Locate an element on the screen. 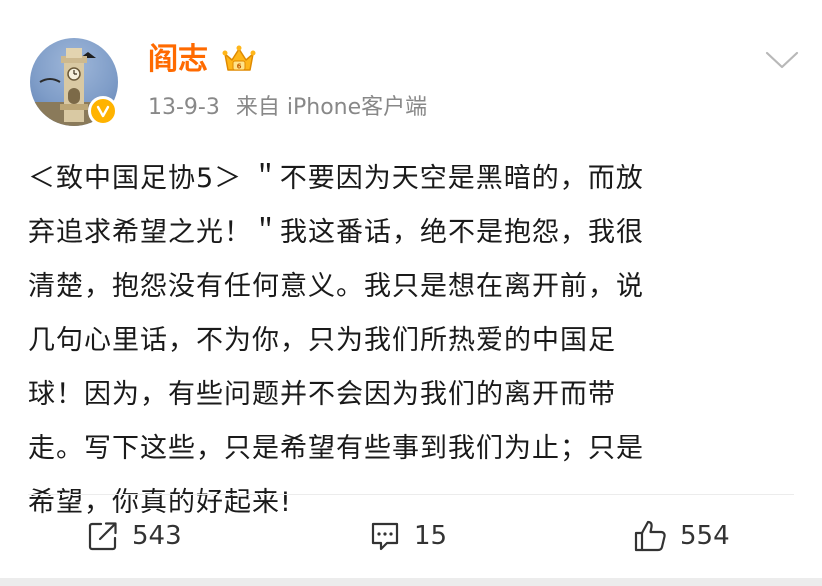 The image size is (822, 586). post-text-line: 几句心里话，不为你，只为我们所热爱的中国足 is located at coordinates (322, 340).